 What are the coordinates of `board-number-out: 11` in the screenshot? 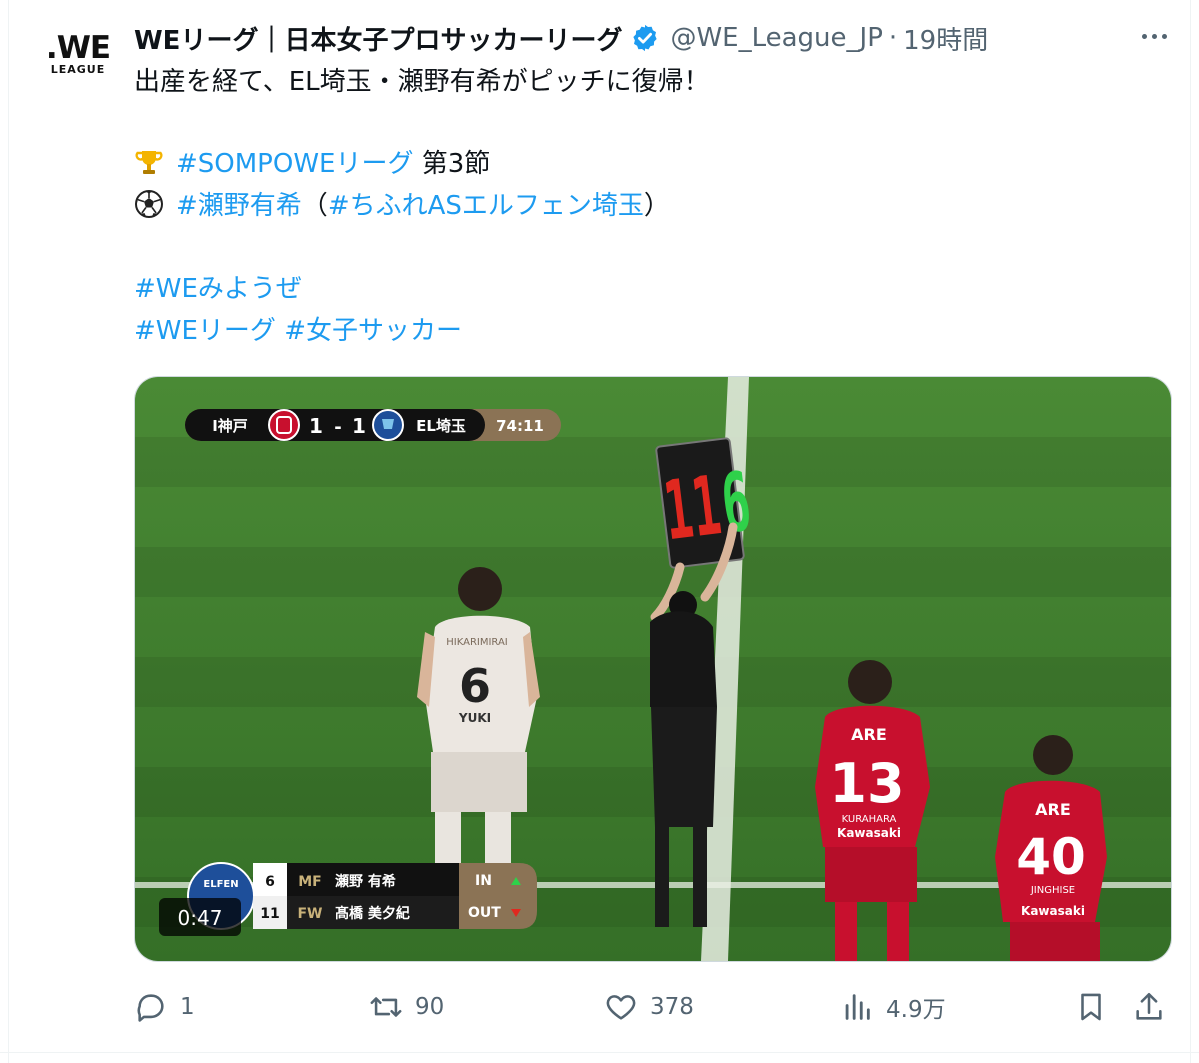 It's located at (692, 508).